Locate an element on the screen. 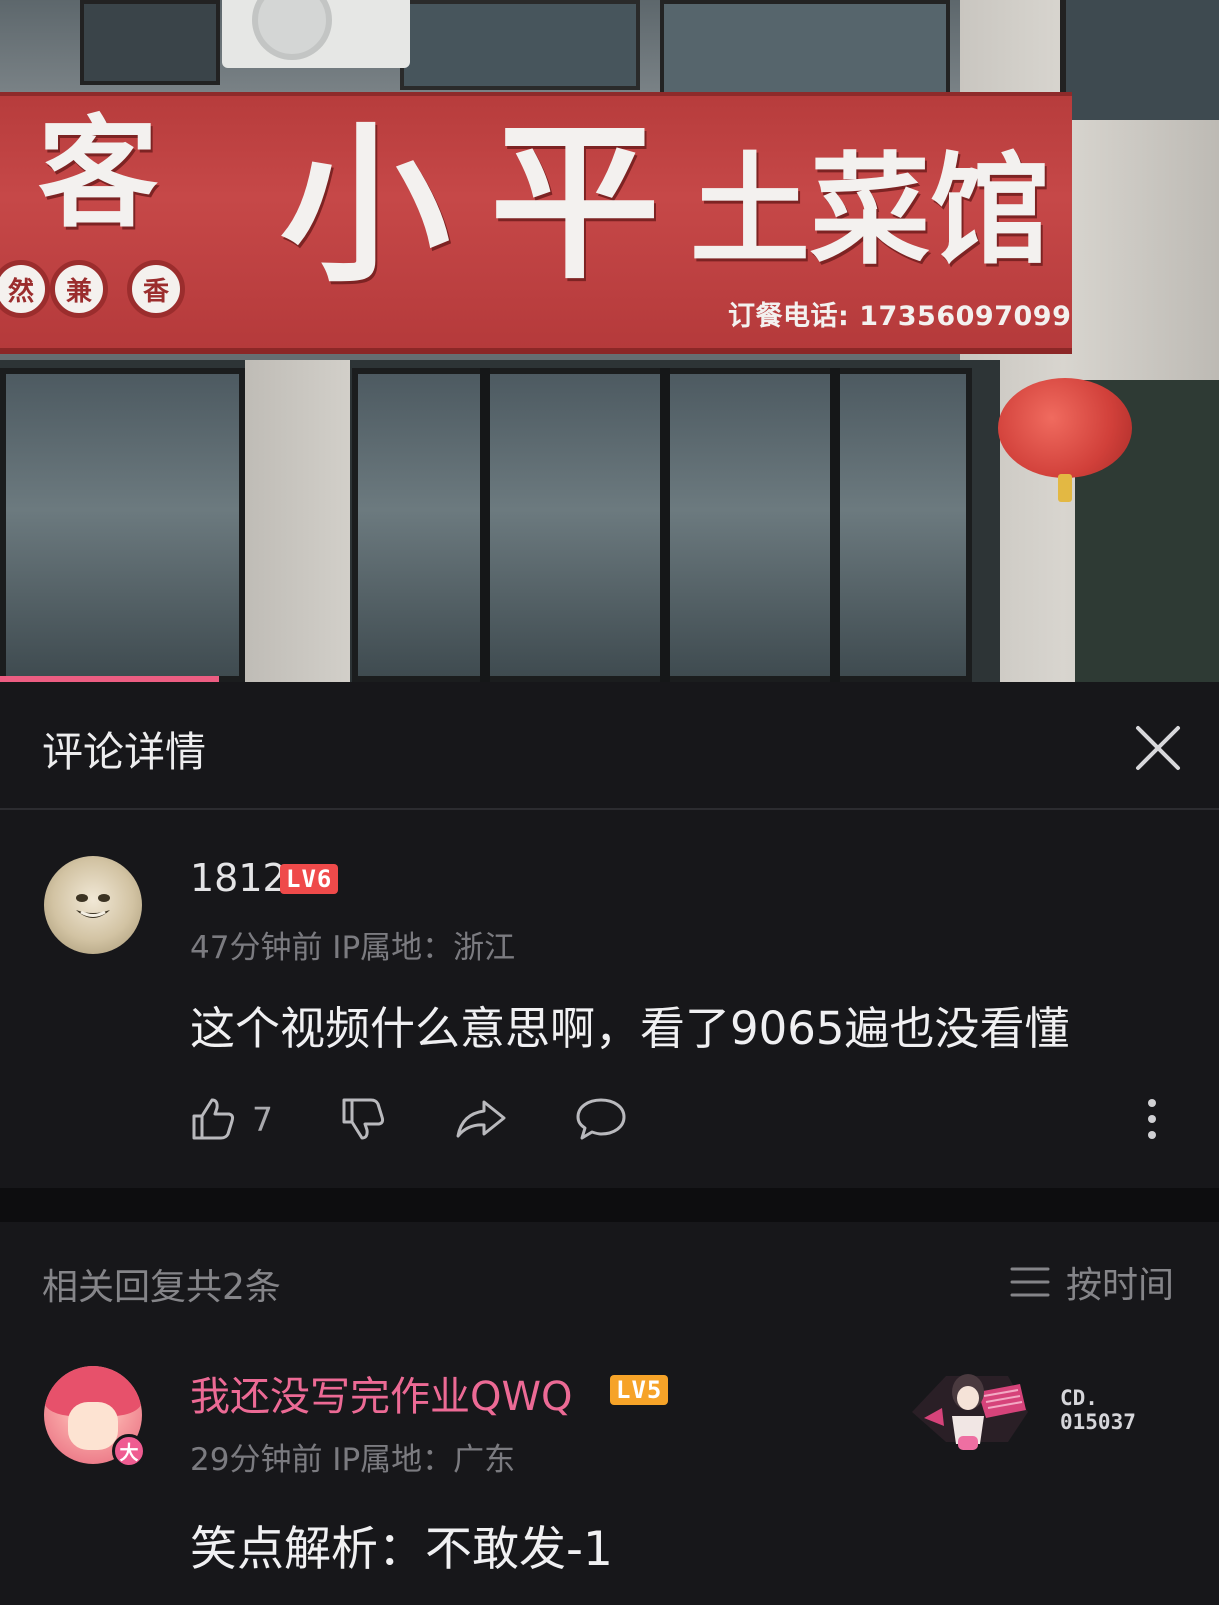  restaurant-sign: 客 小 平 土 菜 馆 然 兼 香 订餐电话: 17356097099 is located at coordinates (536, 223).